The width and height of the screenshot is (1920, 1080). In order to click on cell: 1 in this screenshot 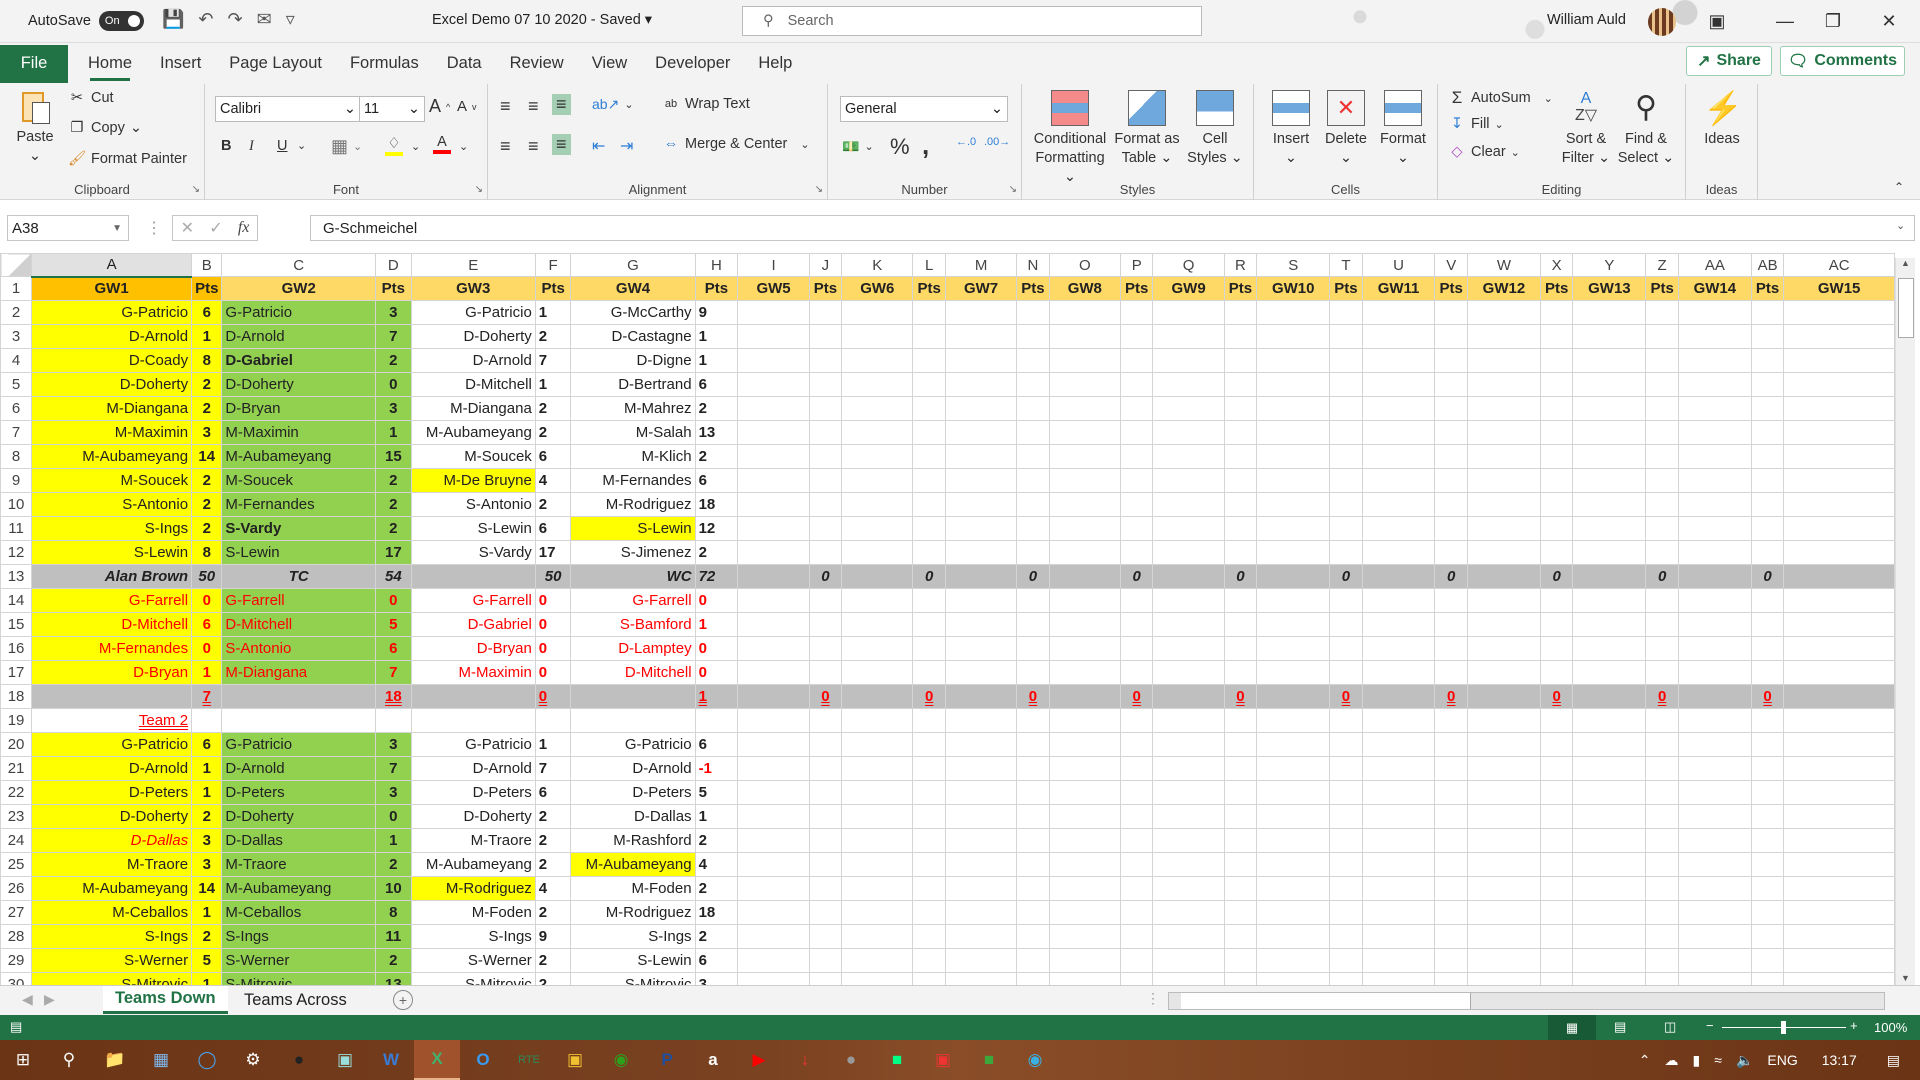, I will do `click(553, 744)`.